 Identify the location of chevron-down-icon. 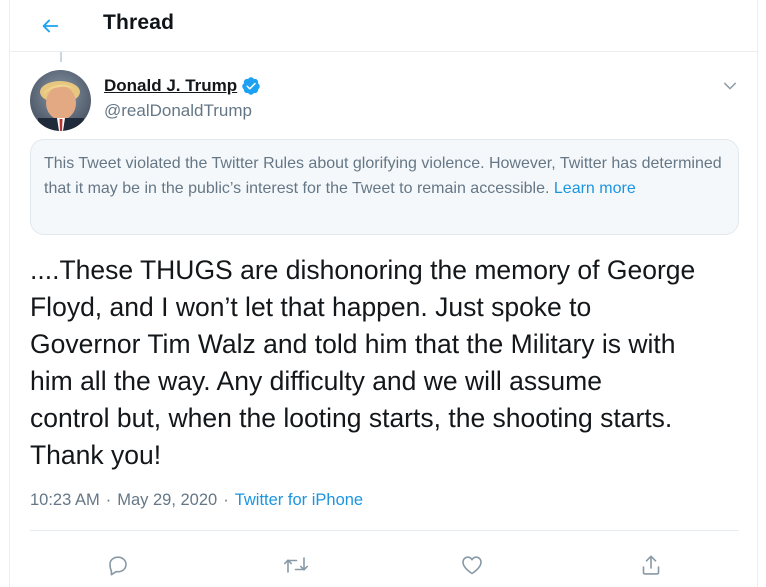
(730, 86).